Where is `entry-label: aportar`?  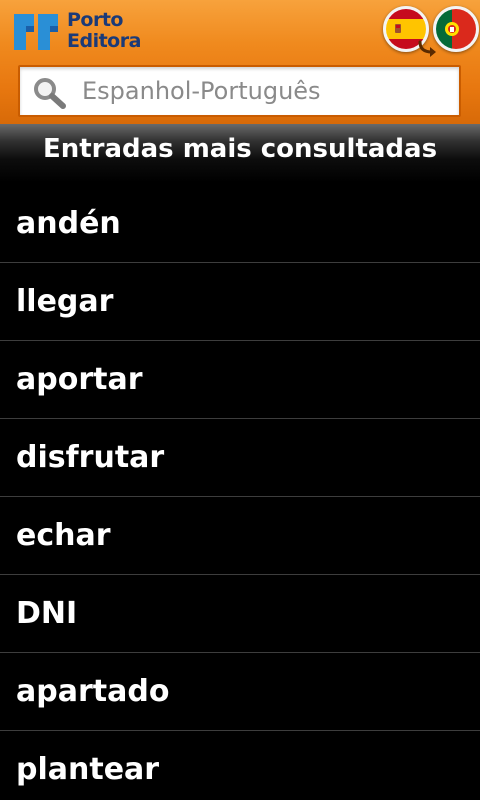 entry-label: aportar is located at coordinates (79, 379).